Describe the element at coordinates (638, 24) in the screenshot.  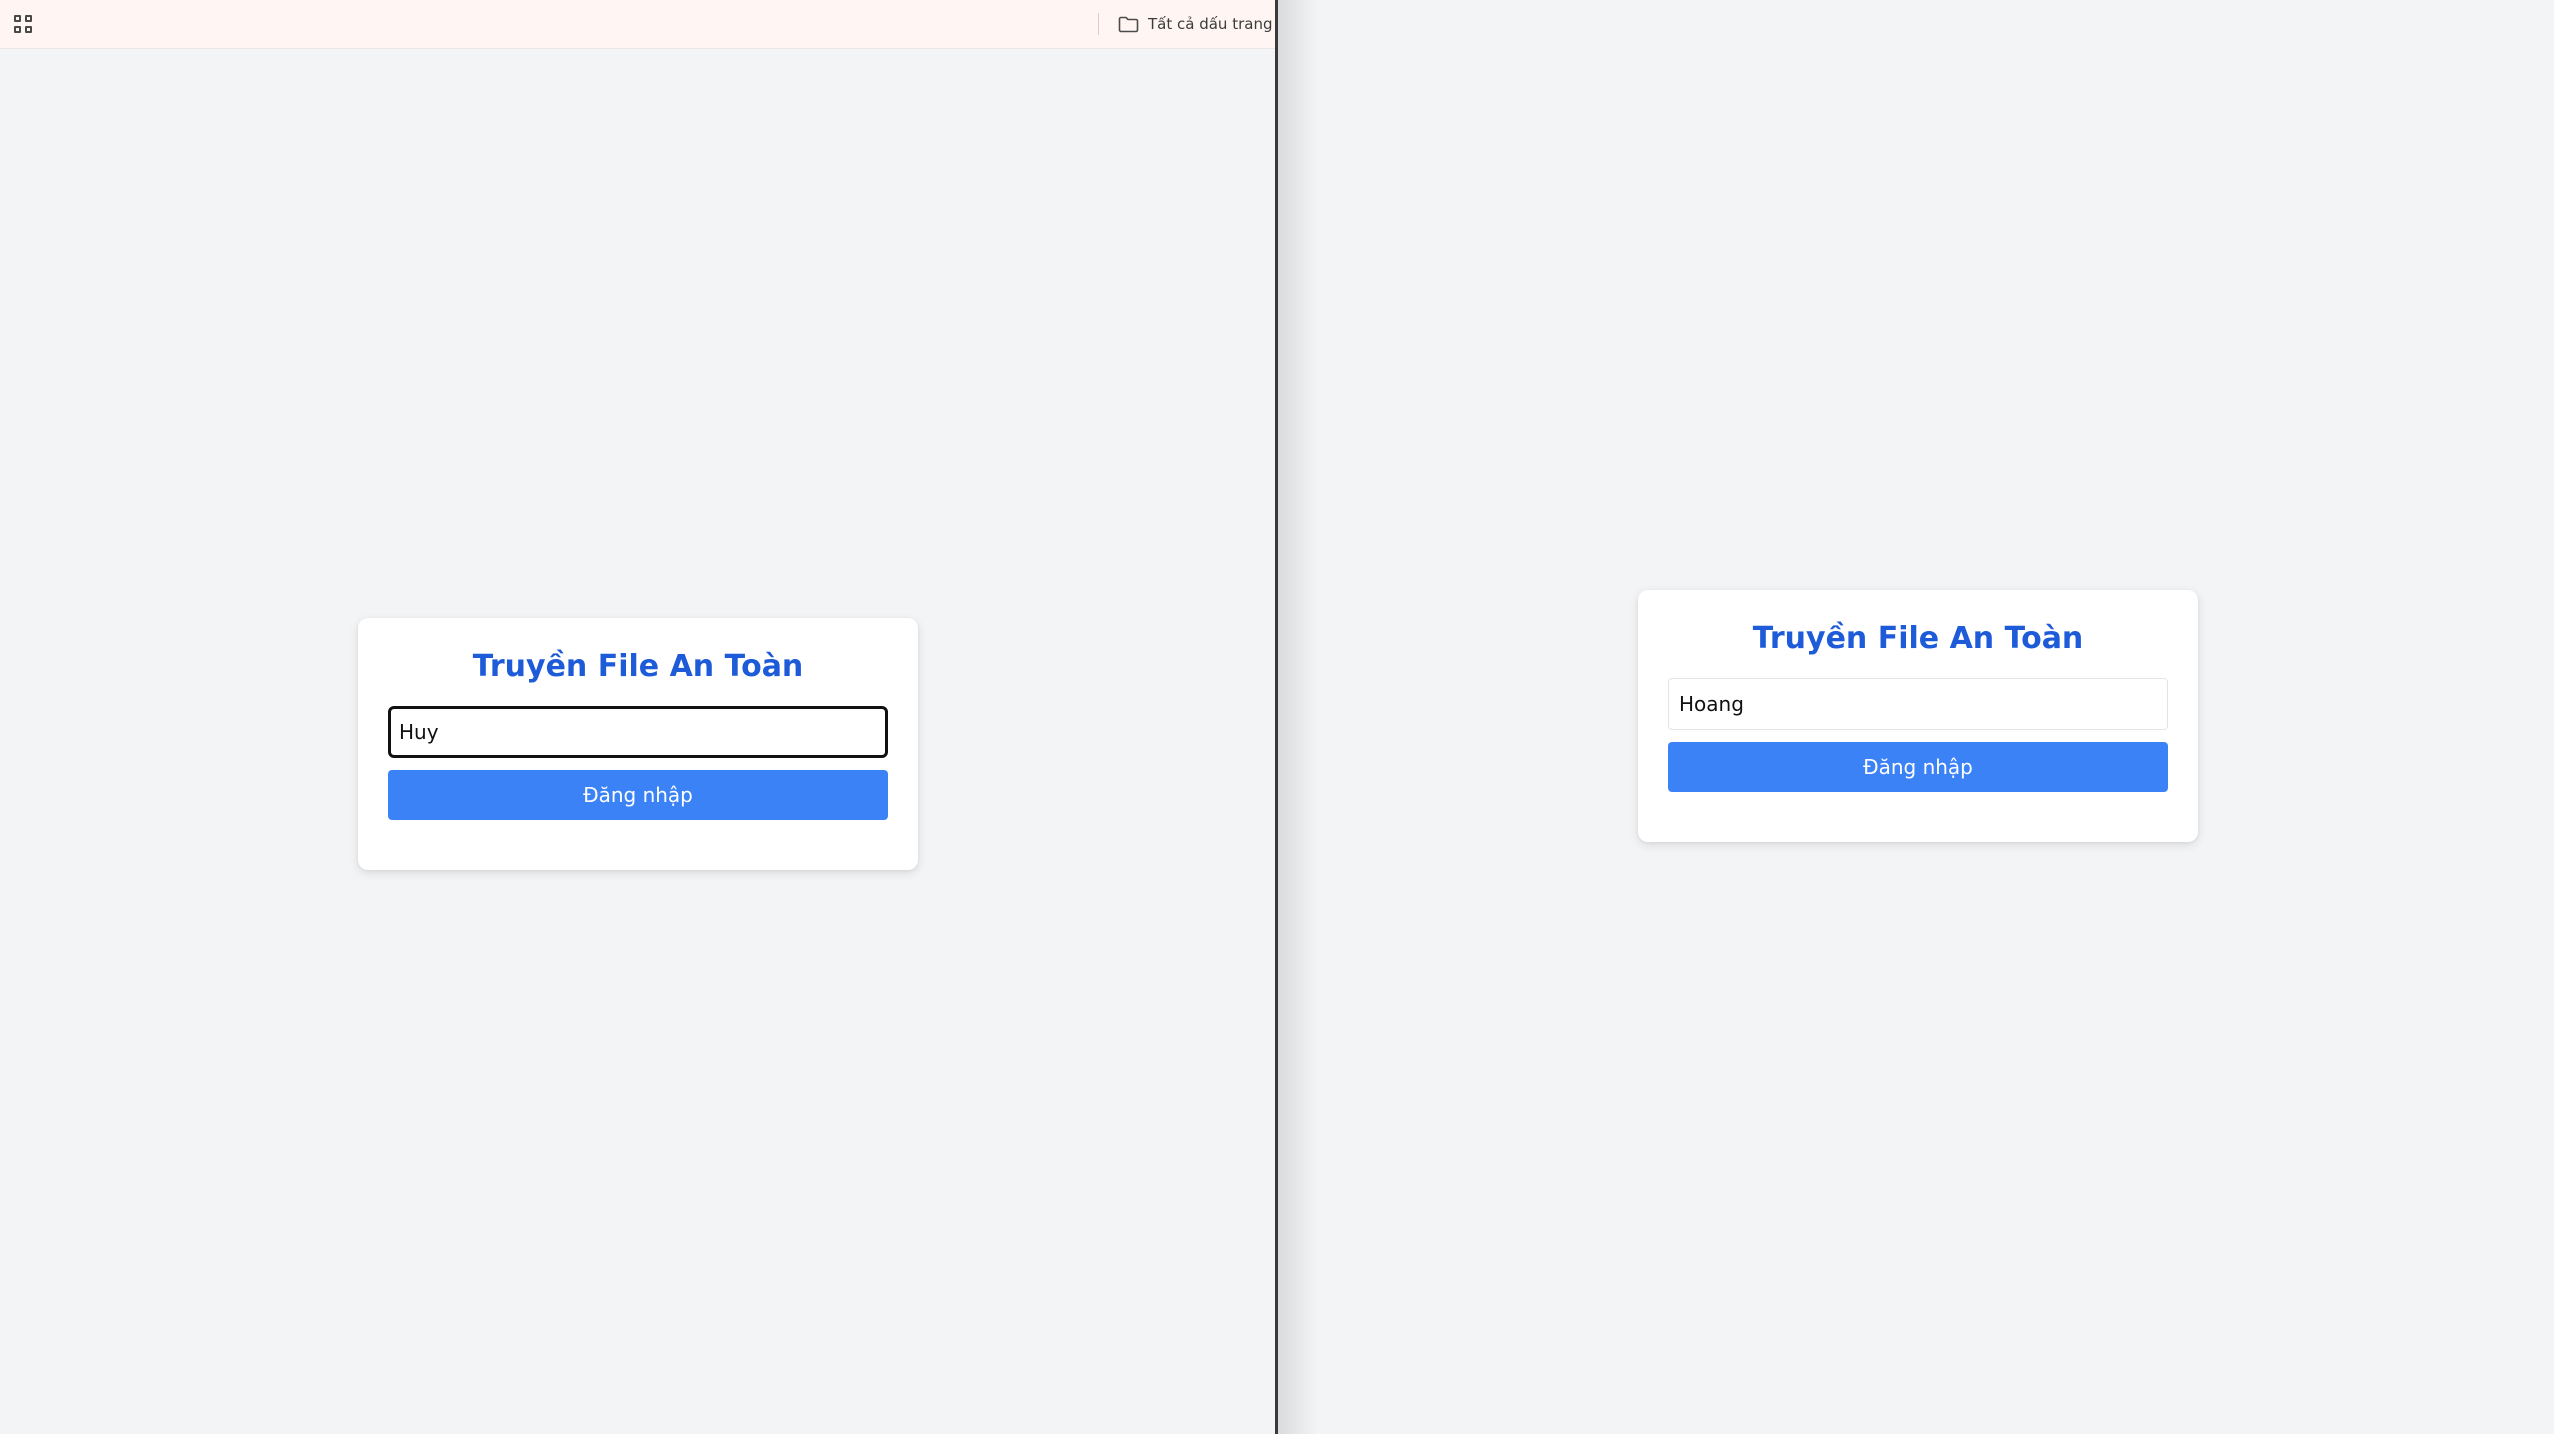
I see `bookmarks-bar: Tất cả dấu trang` at that location.